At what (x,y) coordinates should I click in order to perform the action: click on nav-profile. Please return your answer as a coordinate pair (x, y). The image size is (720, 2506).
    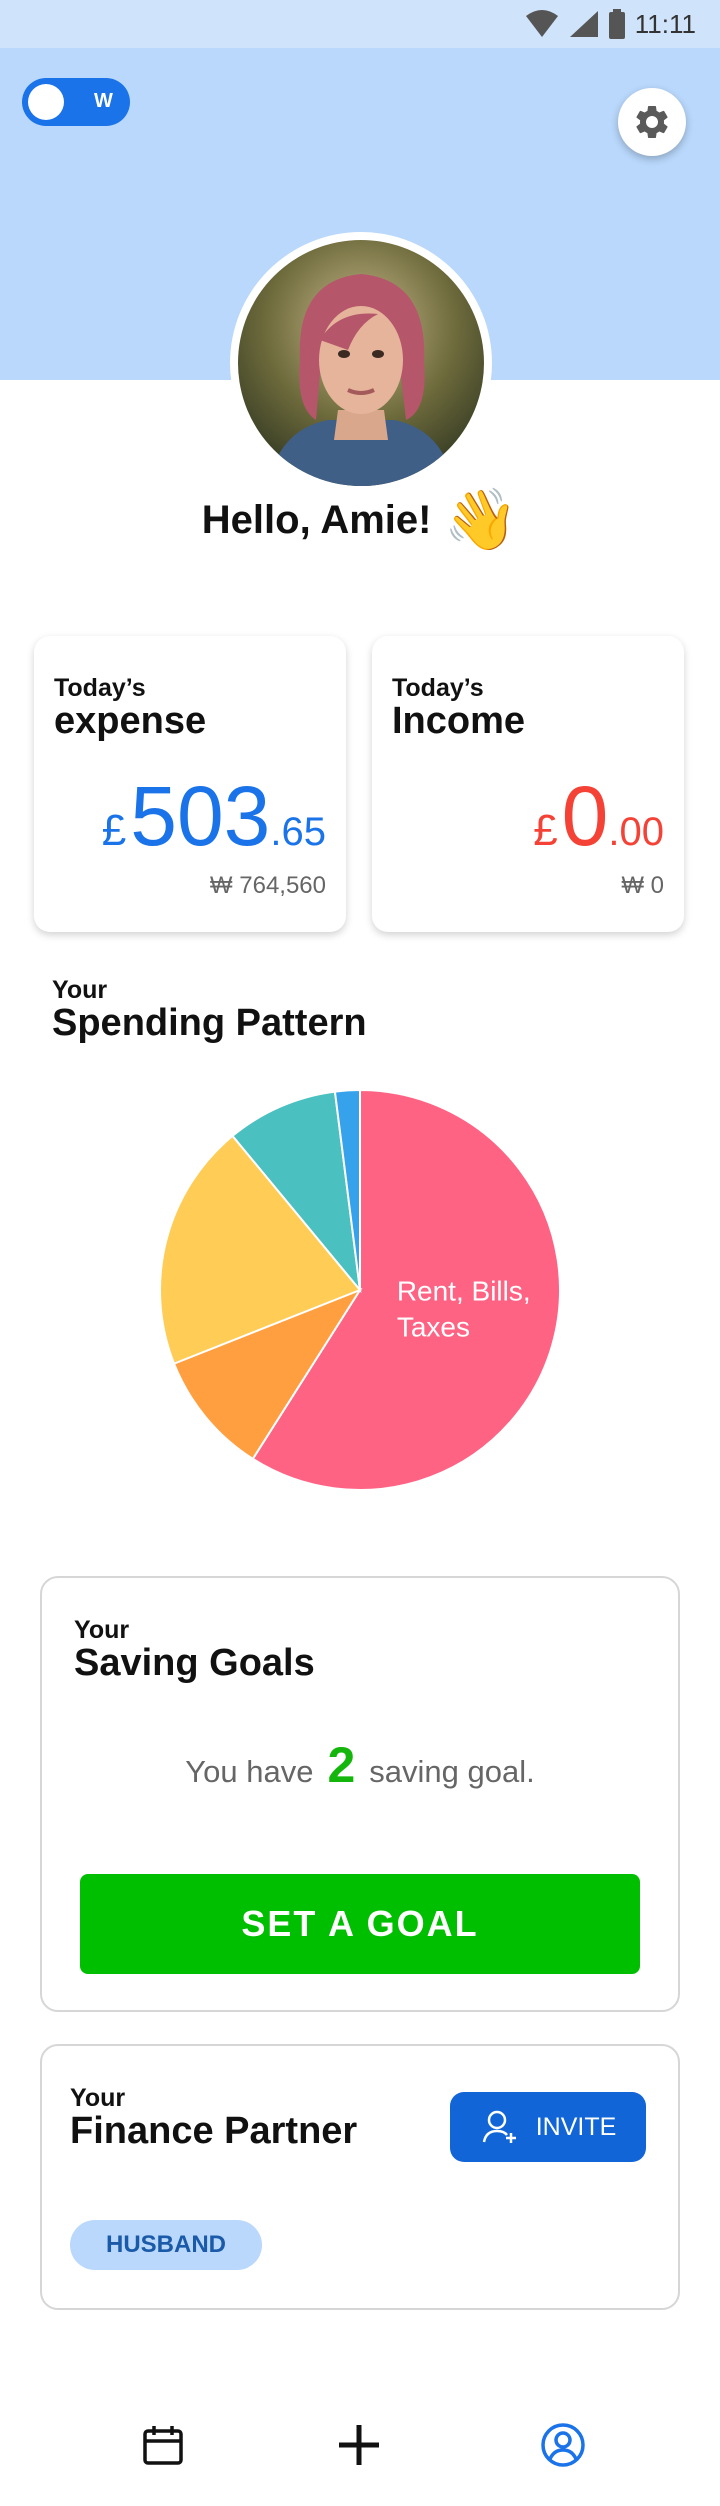
    Looking at the image, I should click on (563, 2445).